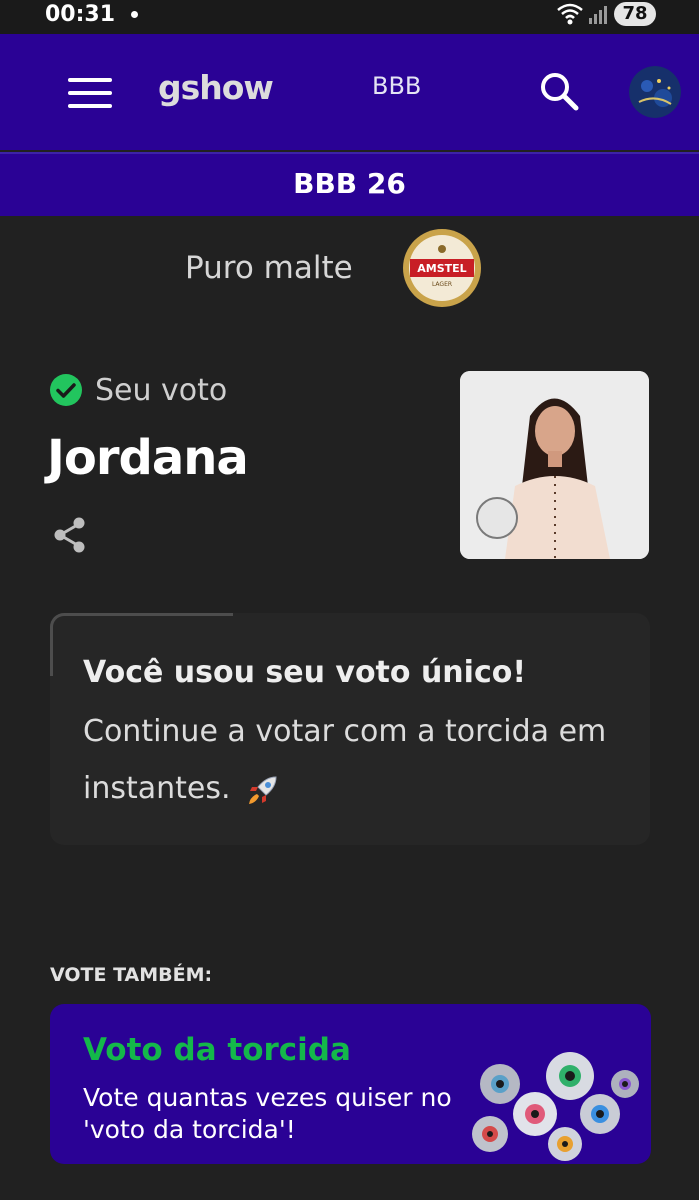 This screenshot has height=1200, width=699. I want to click on signal-icon, so click(598, 15).